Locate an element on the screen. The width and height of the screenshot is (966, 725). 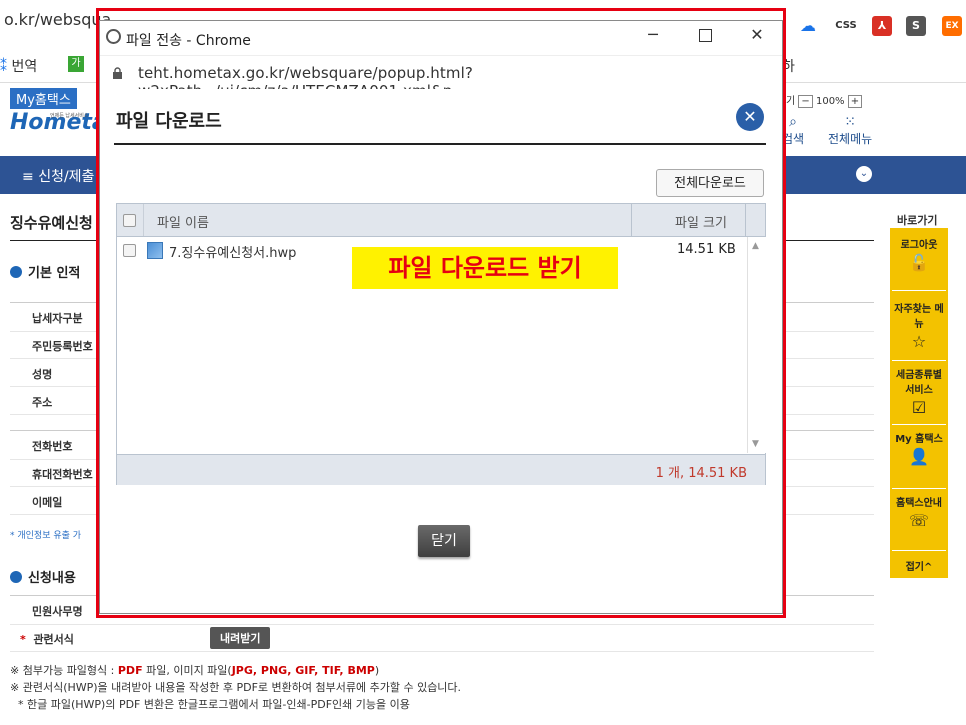
all-menu-label: 전체메뉴 is located at coordinates (850, 139).